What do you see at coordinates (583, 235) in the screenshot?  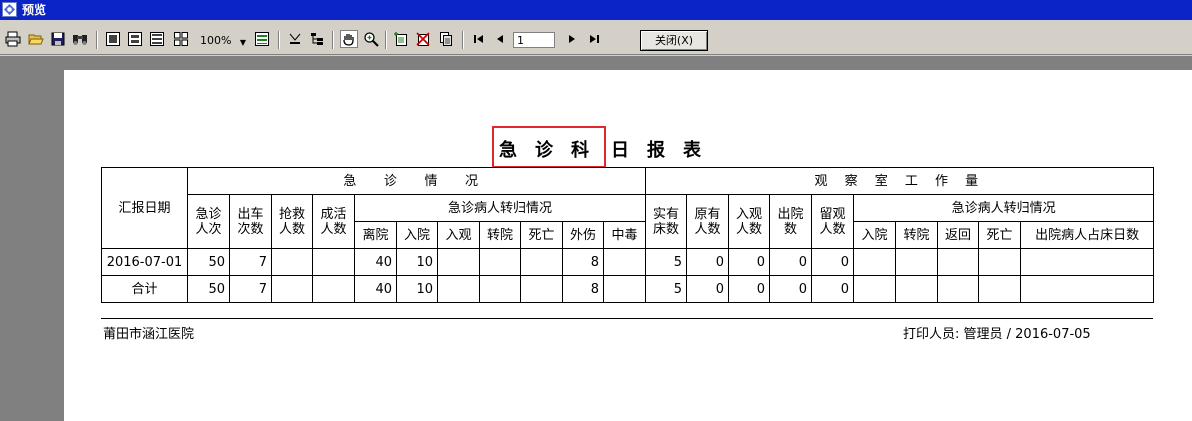 I see `header-col: 外伤` at bounding box center [583, 235].